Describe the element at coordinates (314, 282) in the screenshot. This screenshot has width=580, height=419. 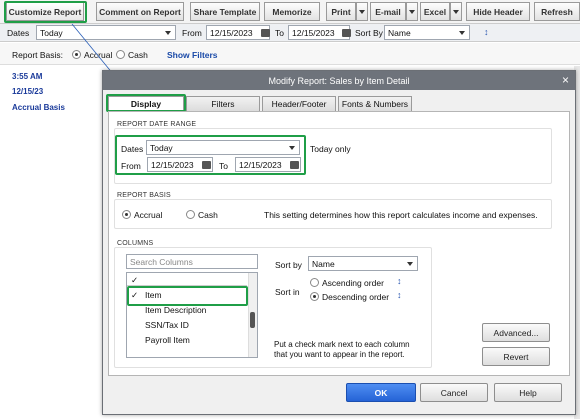
I see `ascending-radio` at that location.